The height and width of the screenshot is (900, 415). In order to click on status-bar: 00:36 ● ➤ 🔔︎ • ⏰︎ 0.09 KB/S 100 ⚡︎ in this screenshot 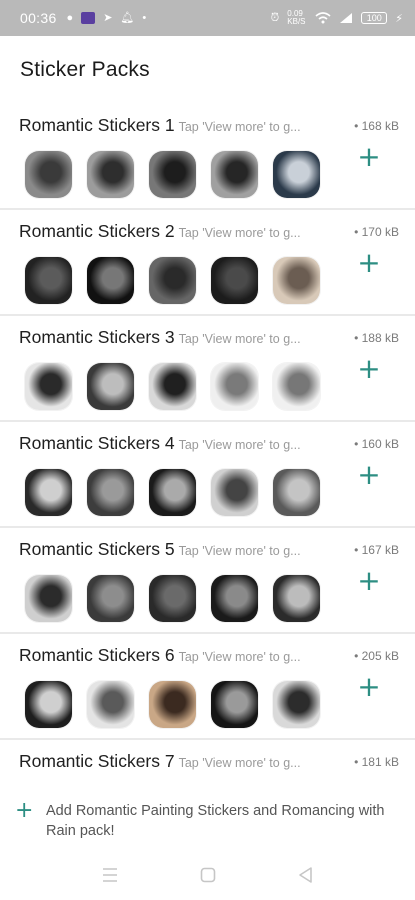, I will do `click(207, 18)`.